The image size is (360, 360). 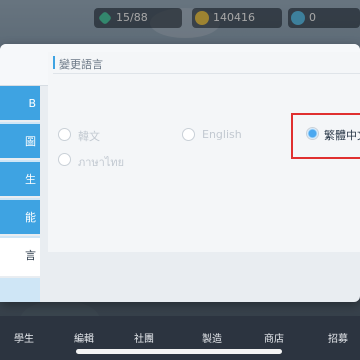 I want to click on nav-label: 製造, so click(x=212, y=339).